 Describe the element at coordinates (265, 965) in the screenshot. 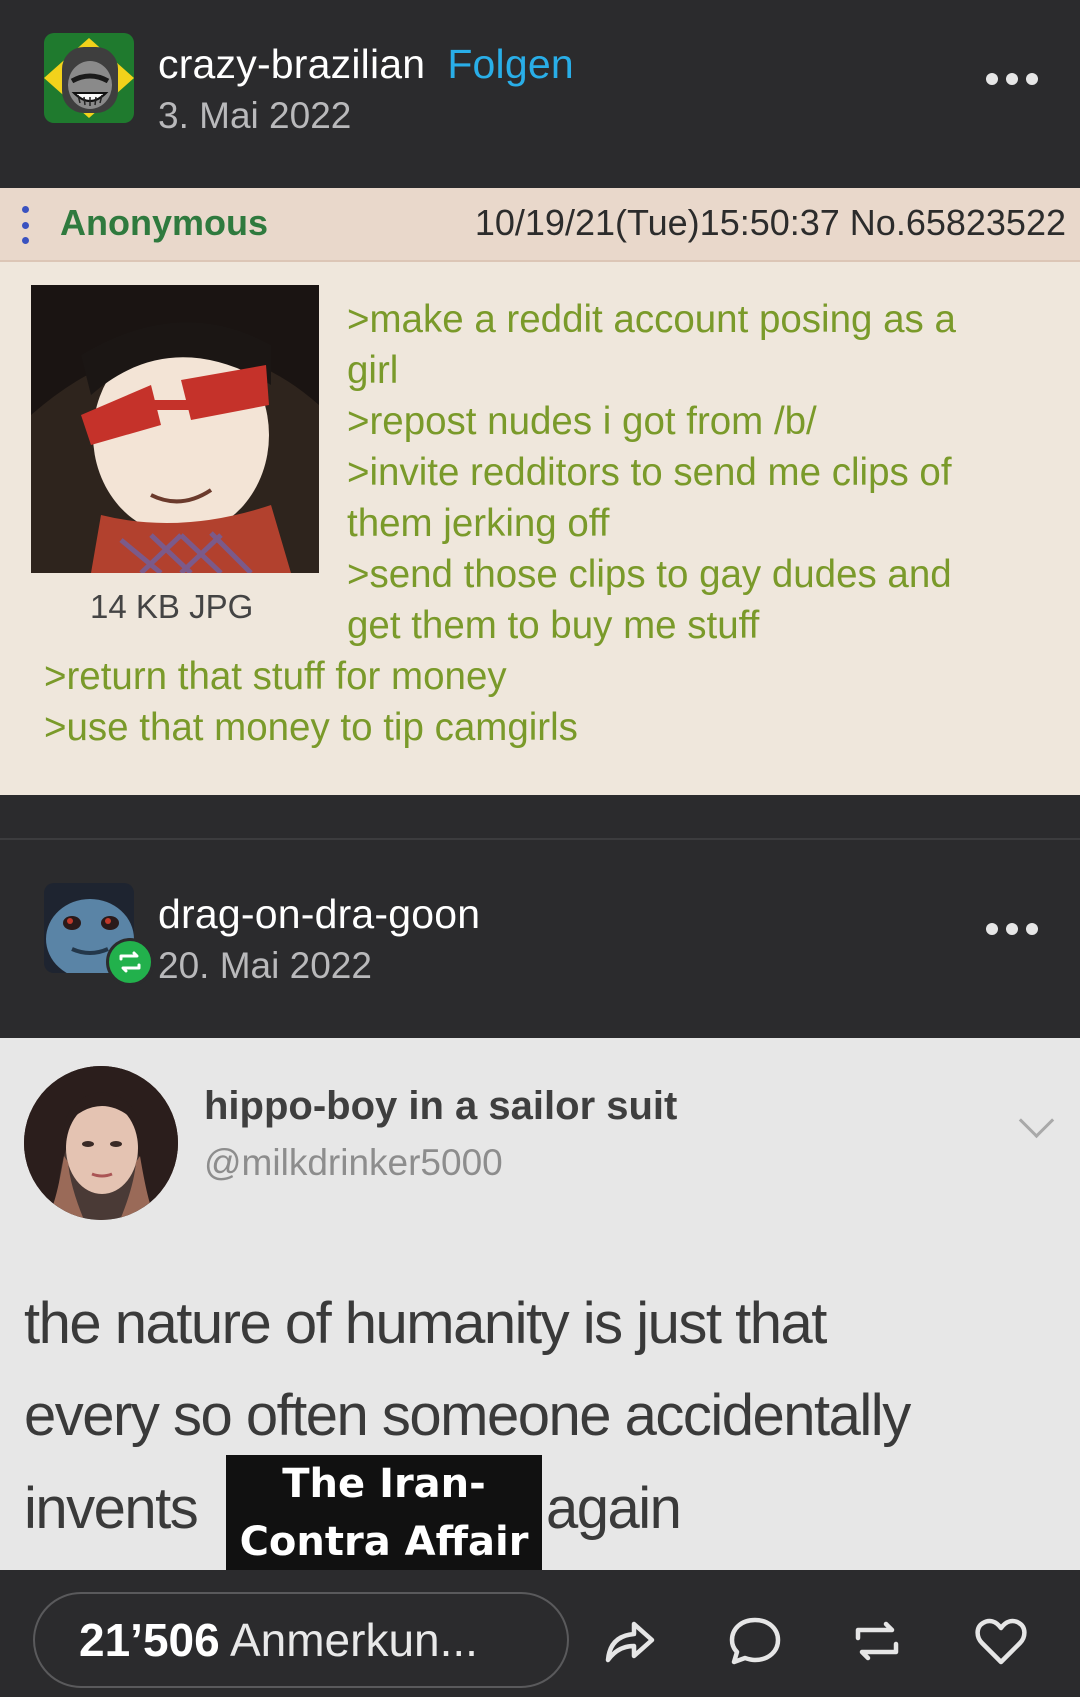

I see `post-date: 20. Mai 2022` at that location.